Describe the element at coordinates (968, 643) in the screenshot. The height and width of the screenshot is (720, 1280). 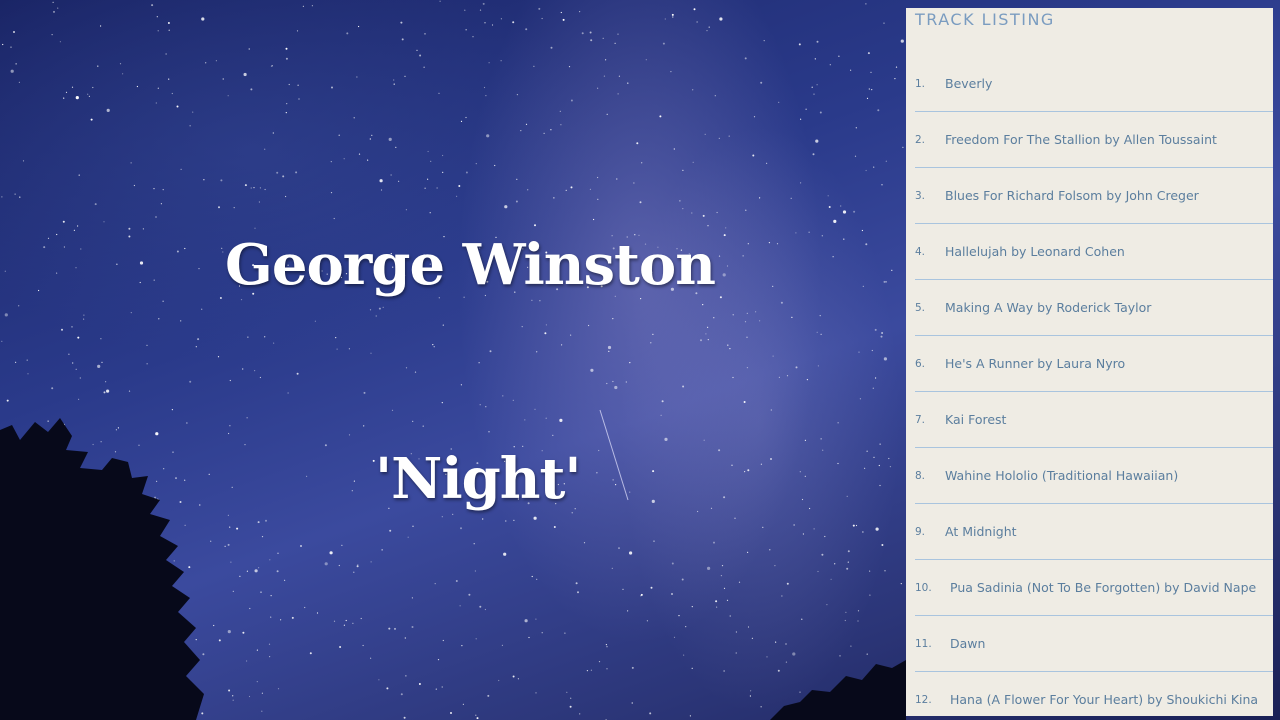
I see `track-title: Dawn` at that location.